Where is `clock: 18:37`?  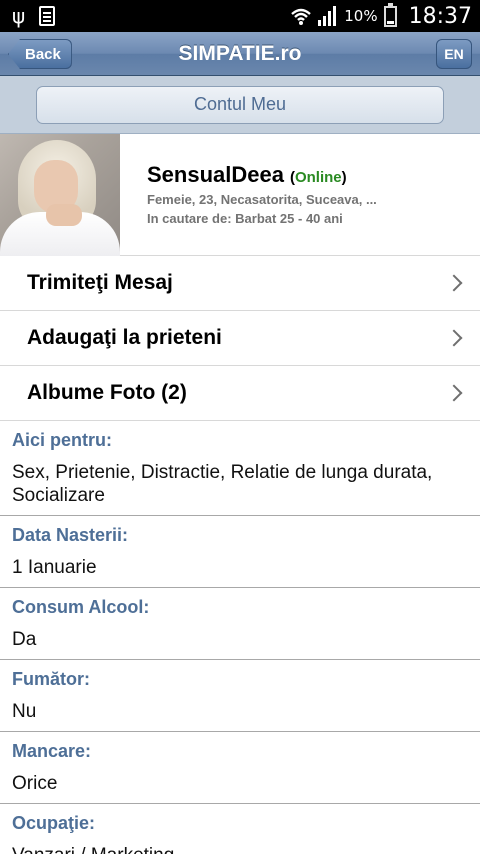
clock: 18:37 is located at coordinates (440, 16).